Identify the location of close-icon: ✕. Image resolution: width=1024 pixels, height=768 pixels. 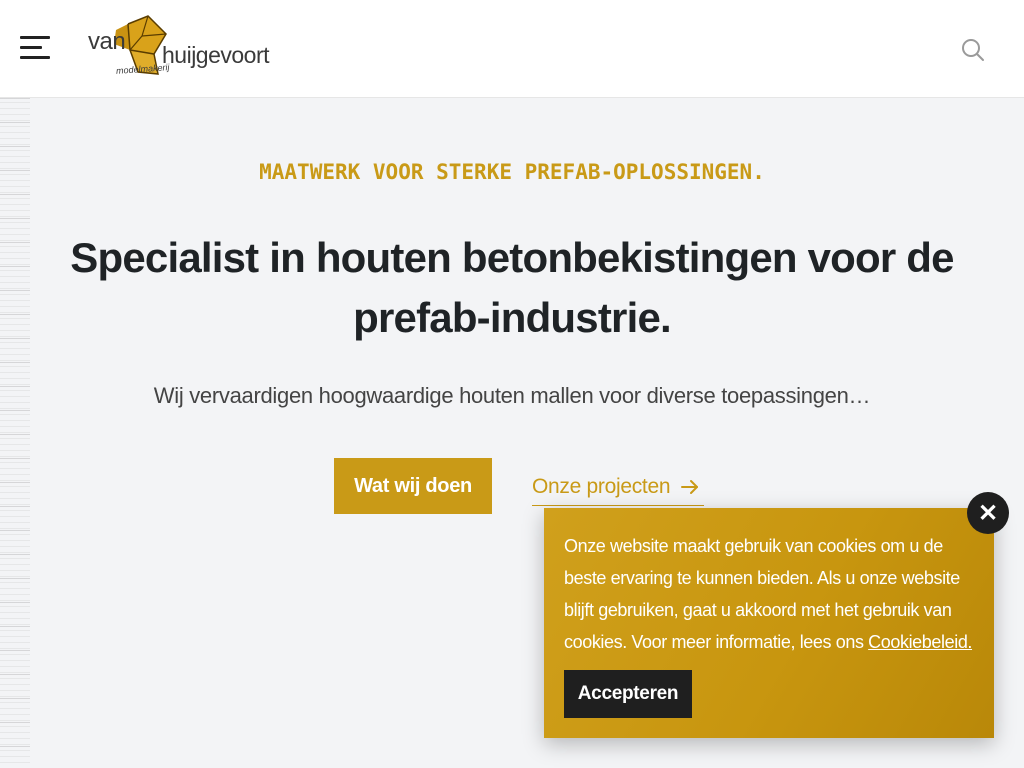
(988, 513).